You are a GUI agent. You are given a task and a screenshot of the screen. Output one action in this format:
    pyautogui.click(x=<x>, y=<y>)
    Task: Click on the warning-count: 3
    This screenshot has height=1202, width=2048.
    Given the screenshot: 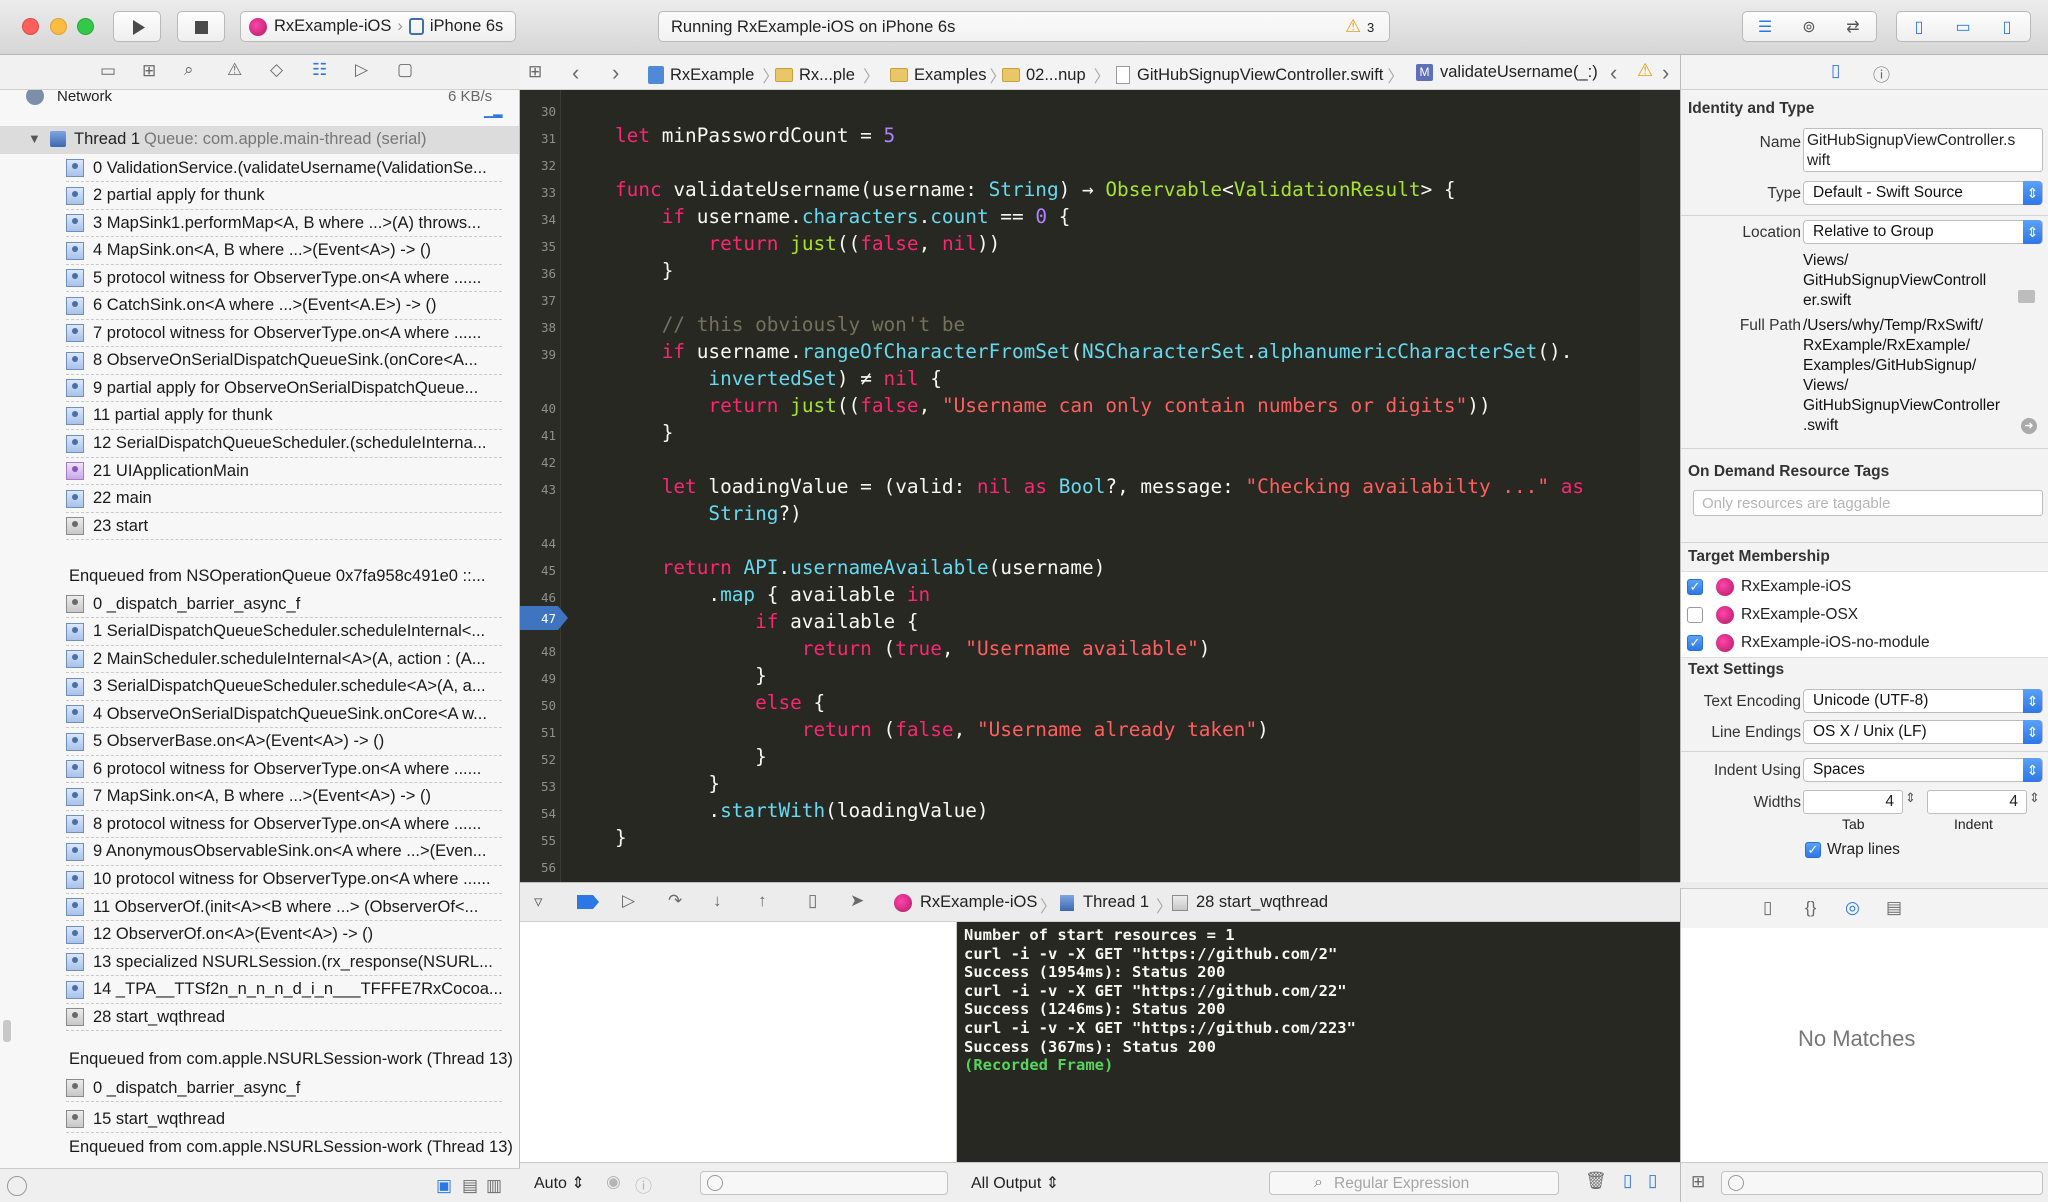 What is the action you would take?
    pyautogui.click(x=1370, y=27)
    